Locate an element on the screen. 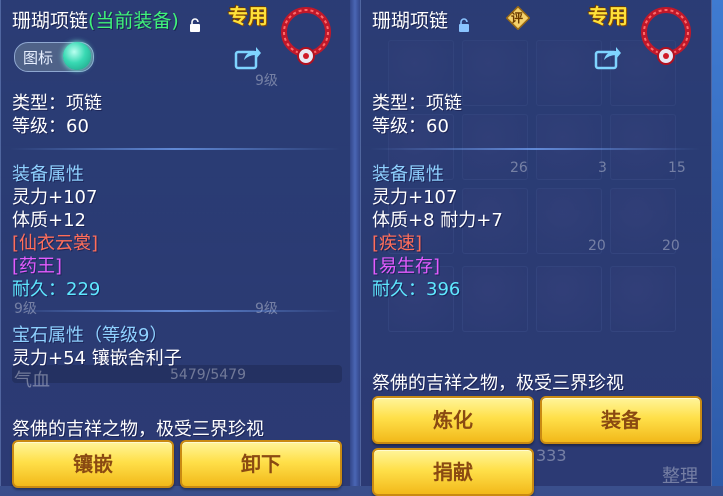 The image size is (723, 496). rate-badge-icon: 评 is located at coordinates (518, 18).